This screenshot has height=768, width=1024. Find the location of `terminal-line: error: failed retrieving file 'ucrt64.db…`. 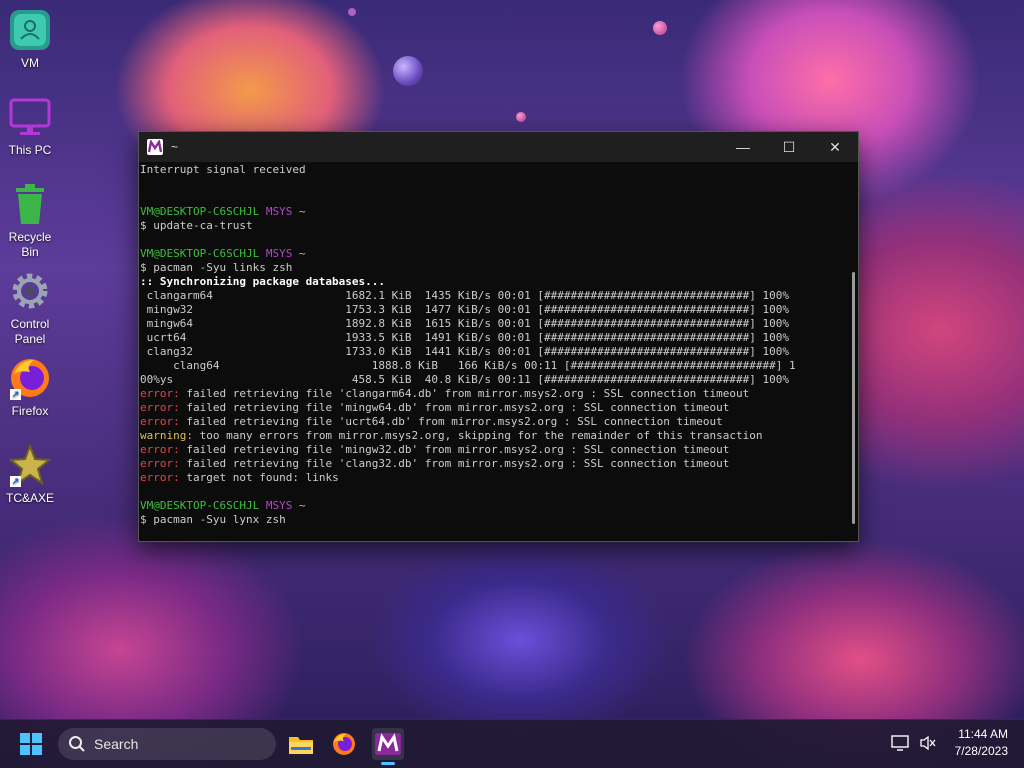

terminal-line: error: failed retrieving file 'ucrt64.db… is located at coordinates (493, 422).